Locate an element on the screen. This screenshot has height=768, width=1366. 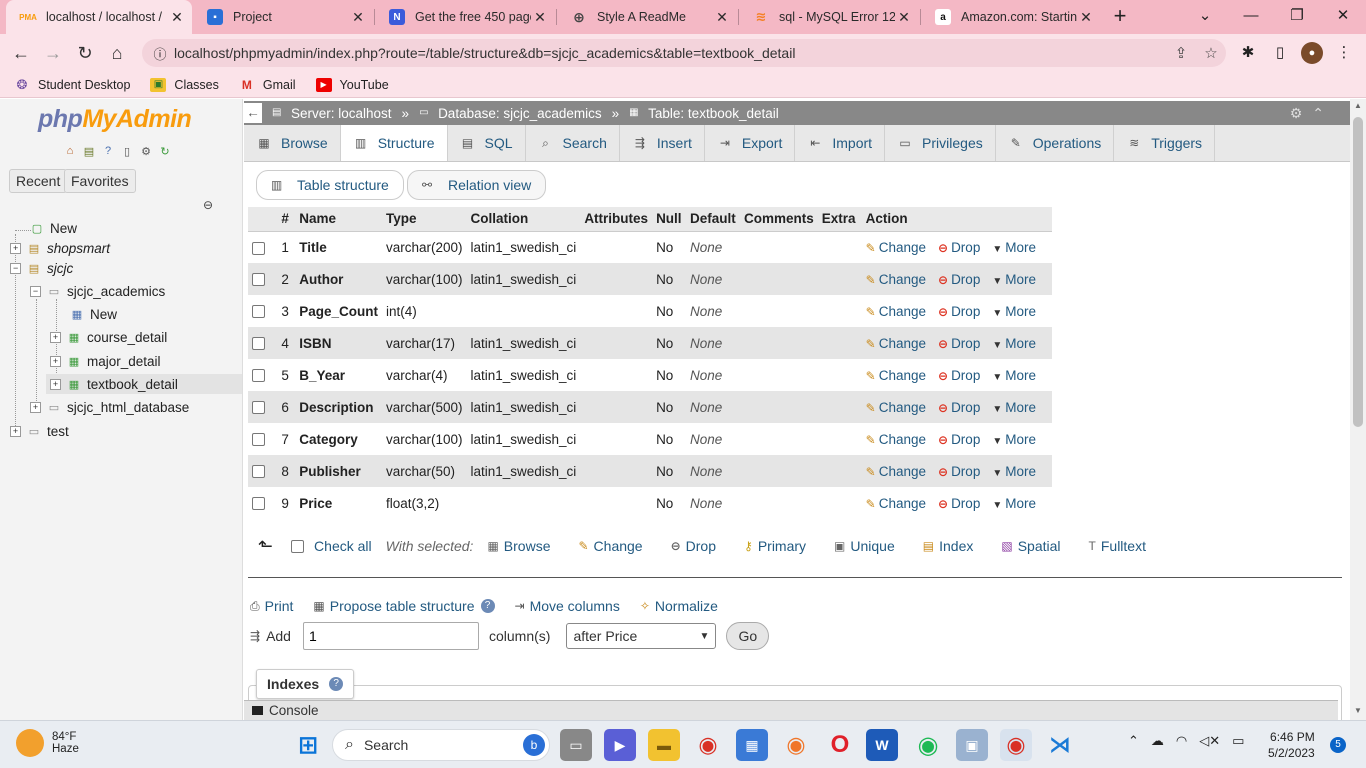
store-icon: ▦ is located at coordinates (752, 745).